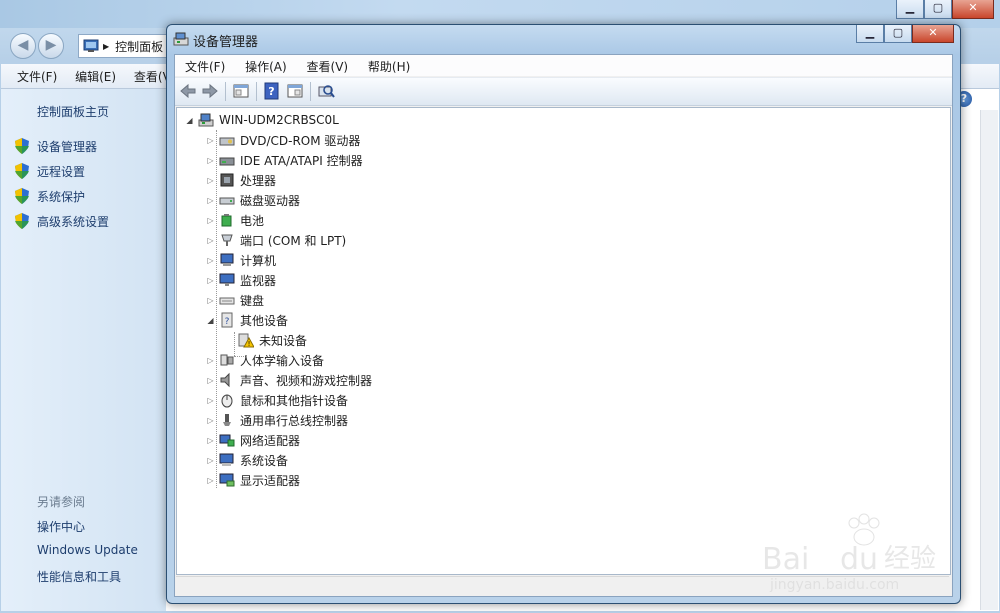 The height and width of the screenshot is (613, 1000). What do you see at coordinates (300, 140) in the screenshot?
I see `tree-node-label: DVD/CD-ROM 驱动器` at bounding box center [300, 140].